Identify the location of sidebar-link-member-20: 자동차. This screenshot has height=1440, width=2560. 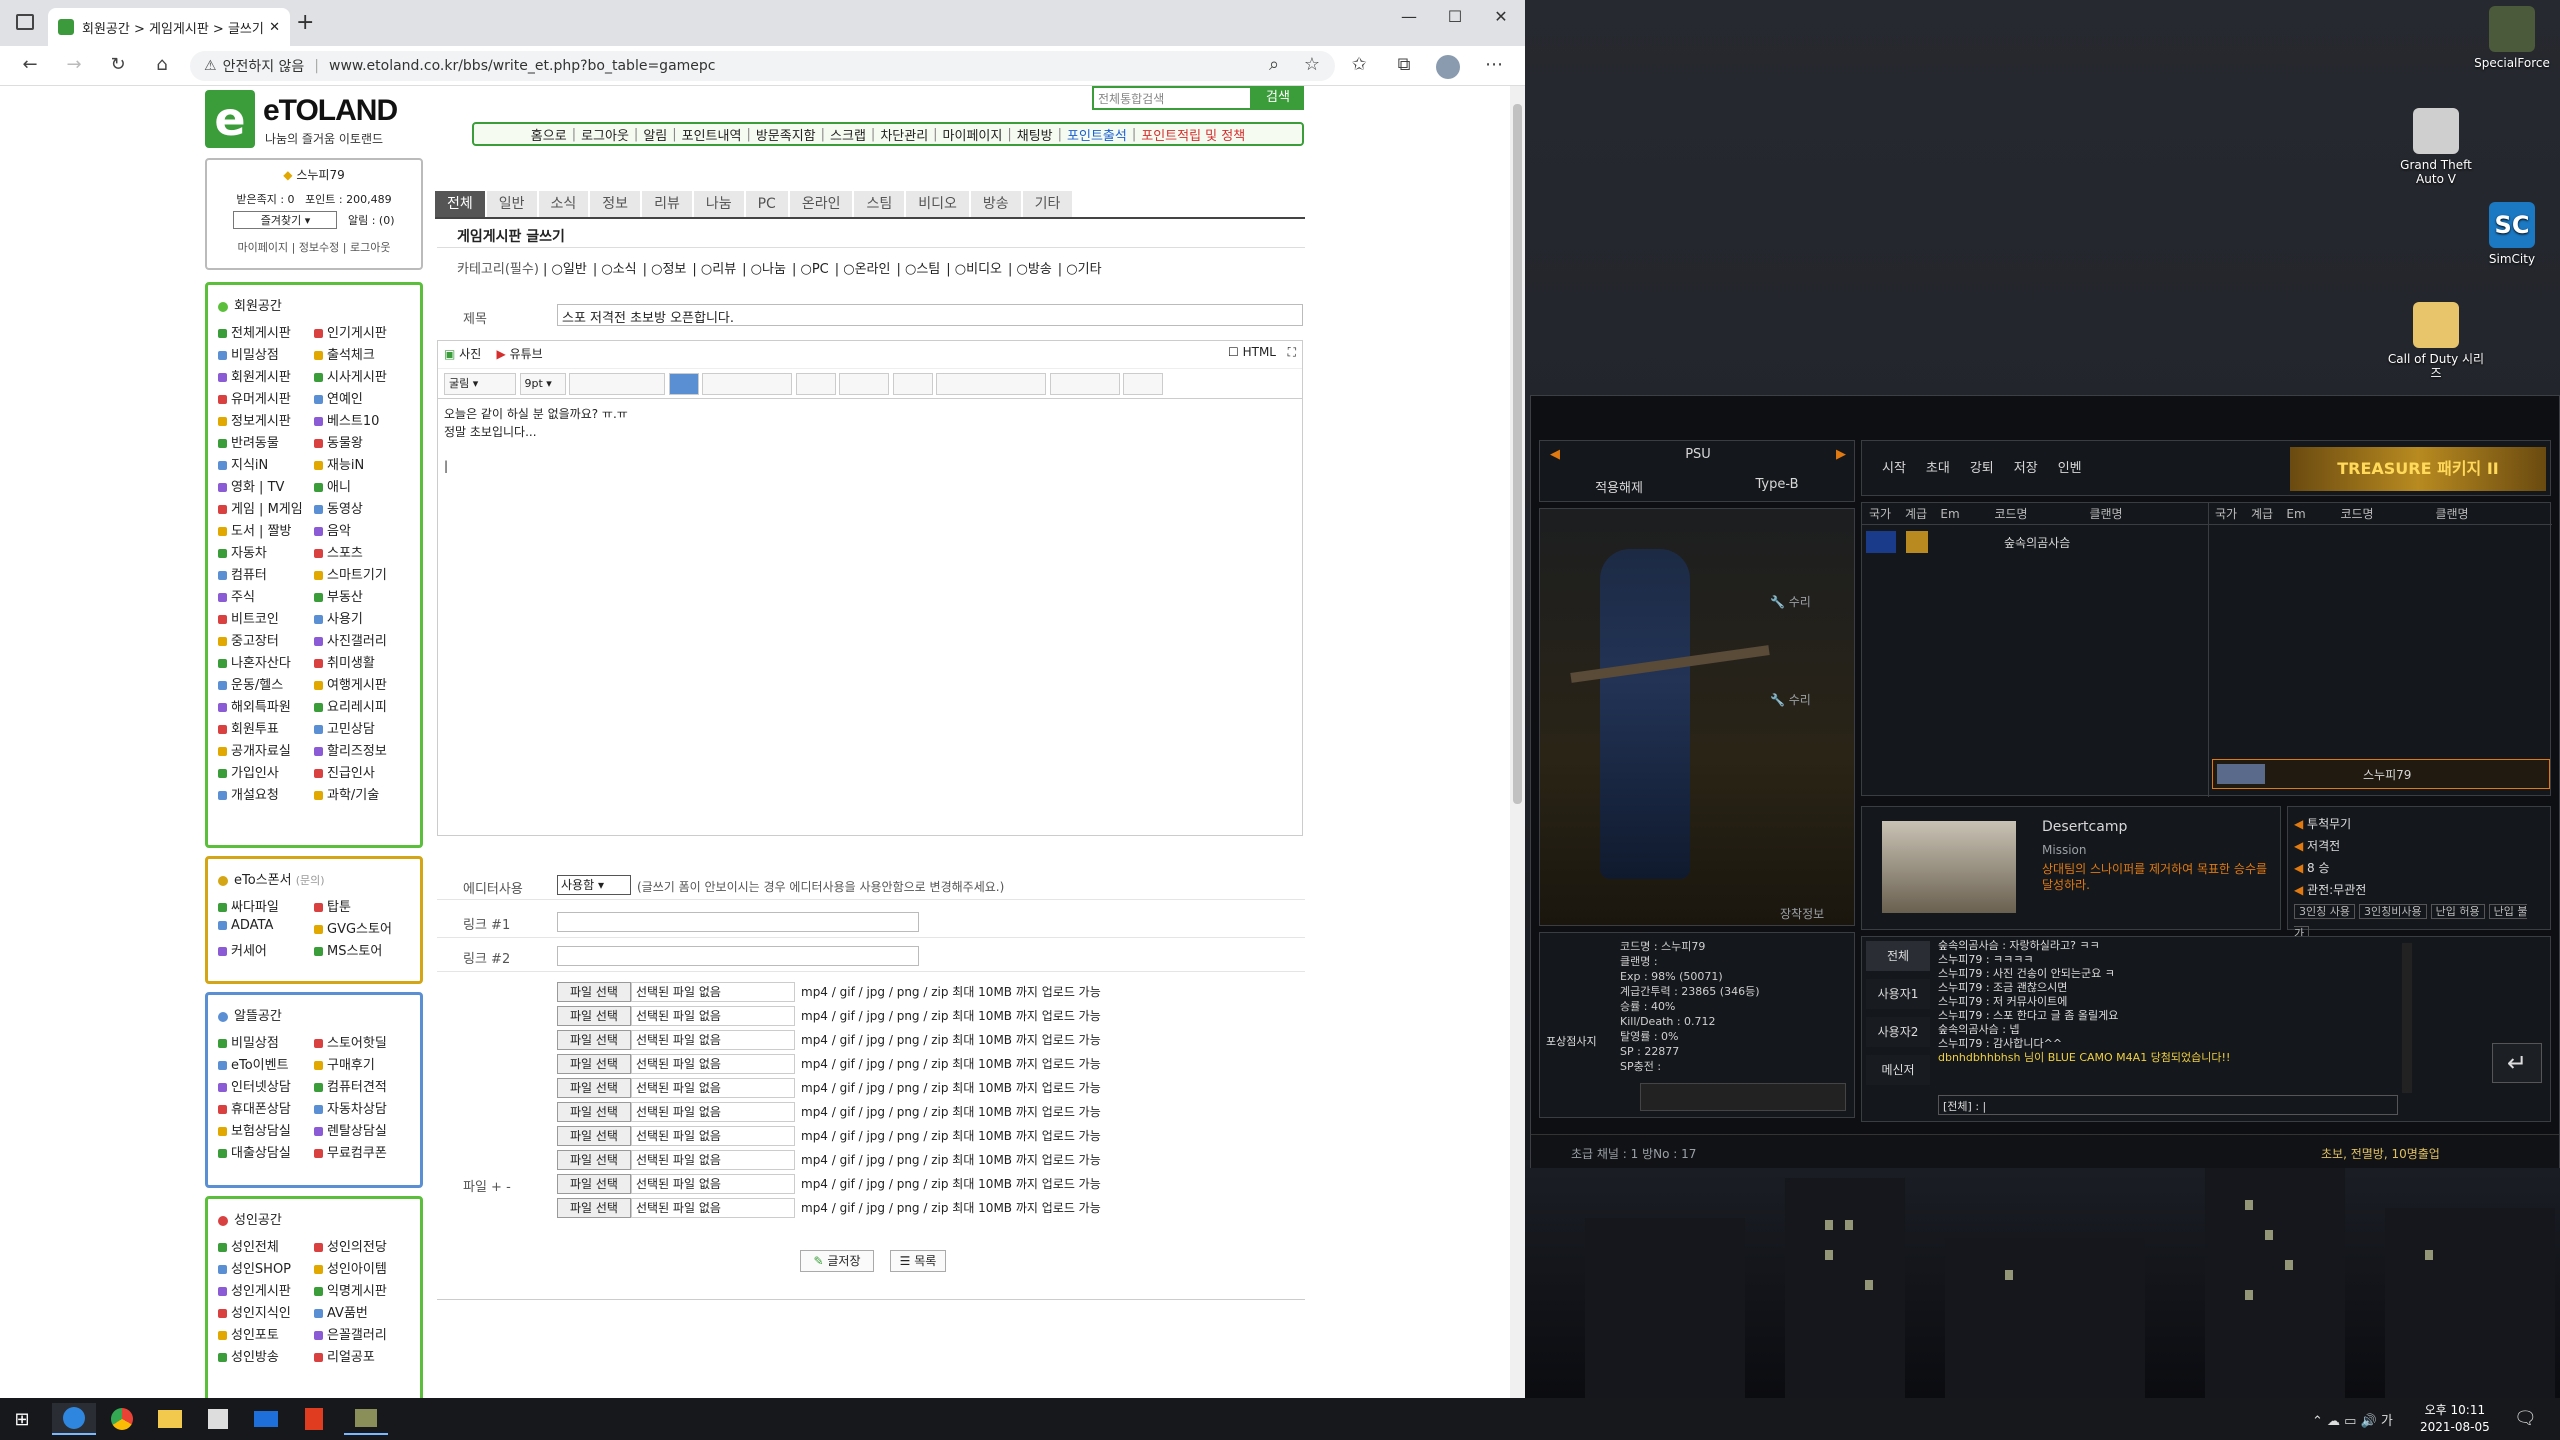
(266, 551).